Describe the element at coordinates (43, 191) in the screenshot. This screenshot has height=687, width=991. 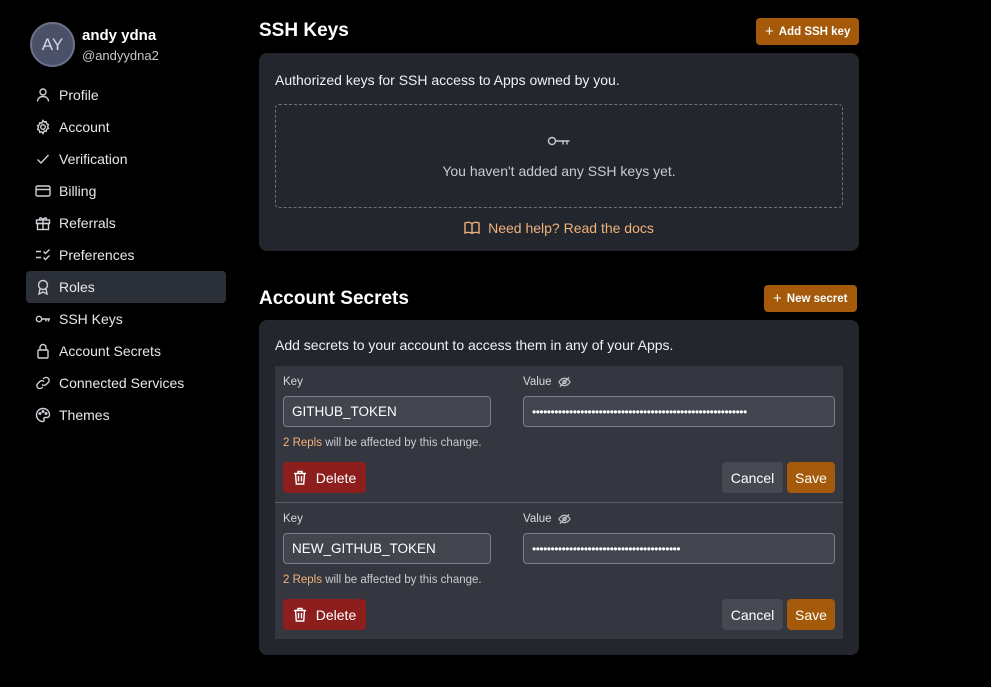
I see `credit-card-icon` at that location.